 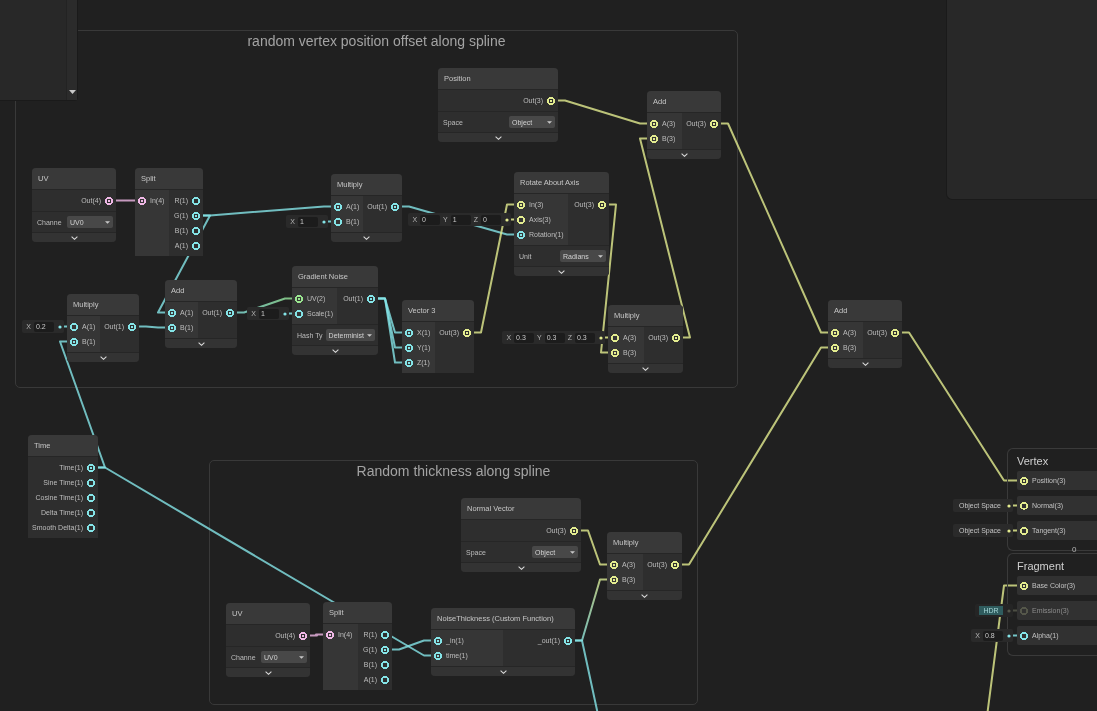 I want to click on gap-label: 0, so click(x=1074, y=550).